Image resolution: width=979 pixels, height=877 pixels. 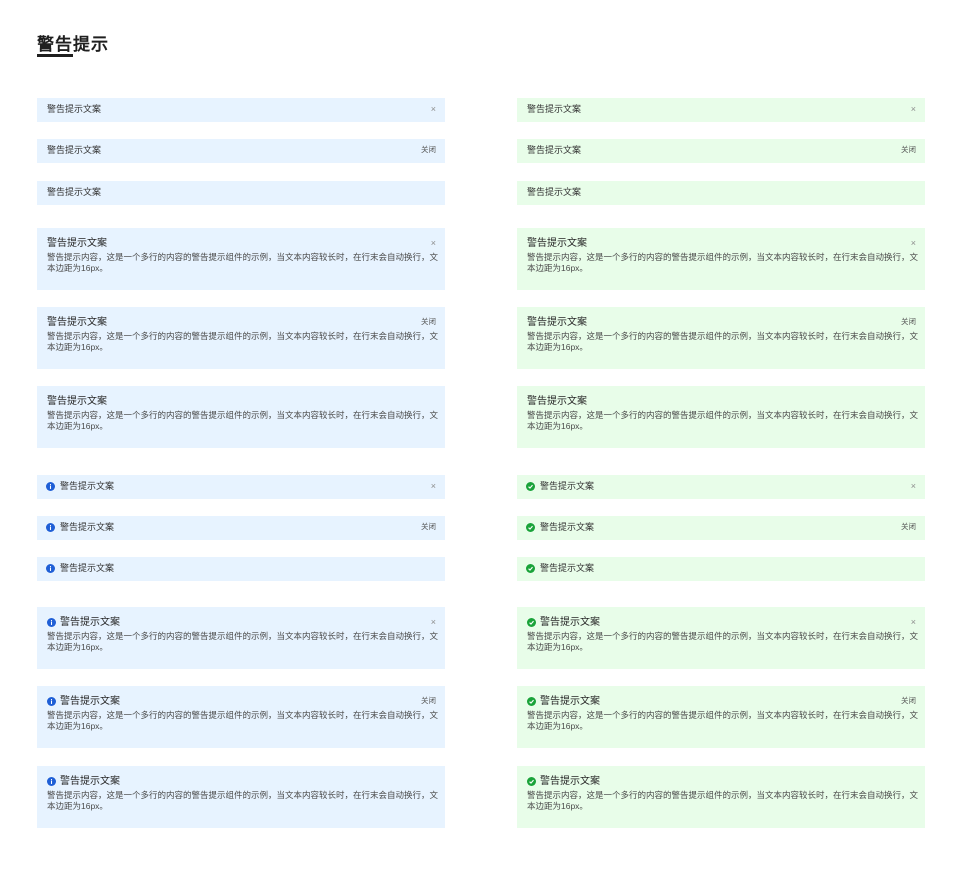 I want to click on success-alert-closable: 警告提示文案 ×, so click(x=721, y=110).